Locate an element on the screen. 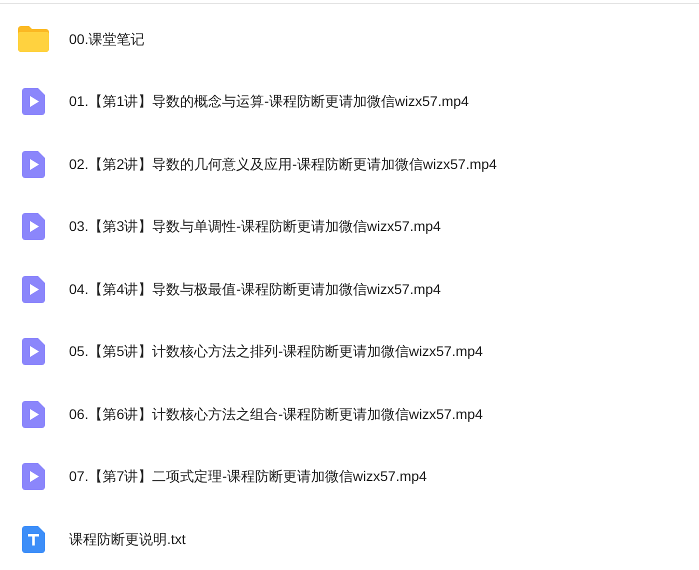 This screenshot has width=699, height=570. file-name: 04.【第4讲】导数与极最值-课程防断更请加微信wizx57.mp4 is located at coordinates (255, 289).